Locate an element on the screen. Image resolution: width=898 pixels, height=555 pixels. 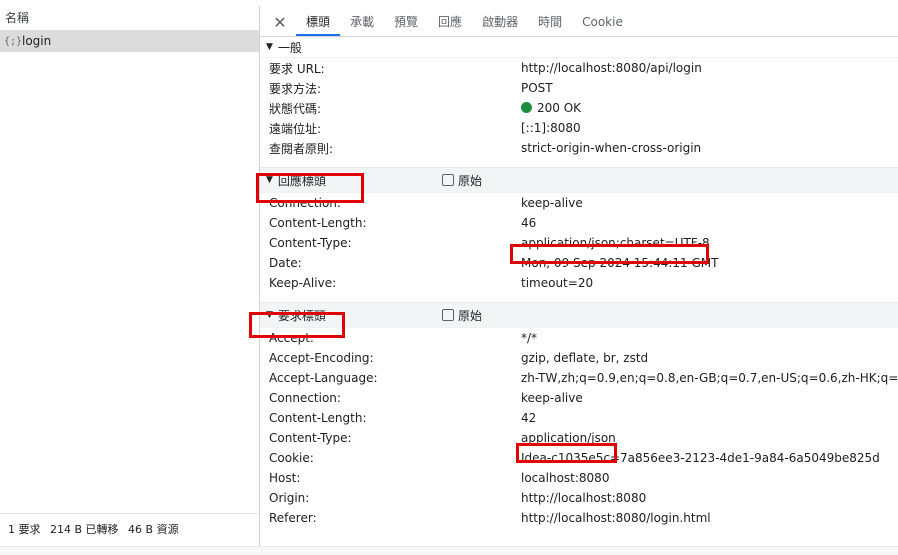
header-row: 遠端位址: [::1]:8080 is located at coordinates (579, 128).